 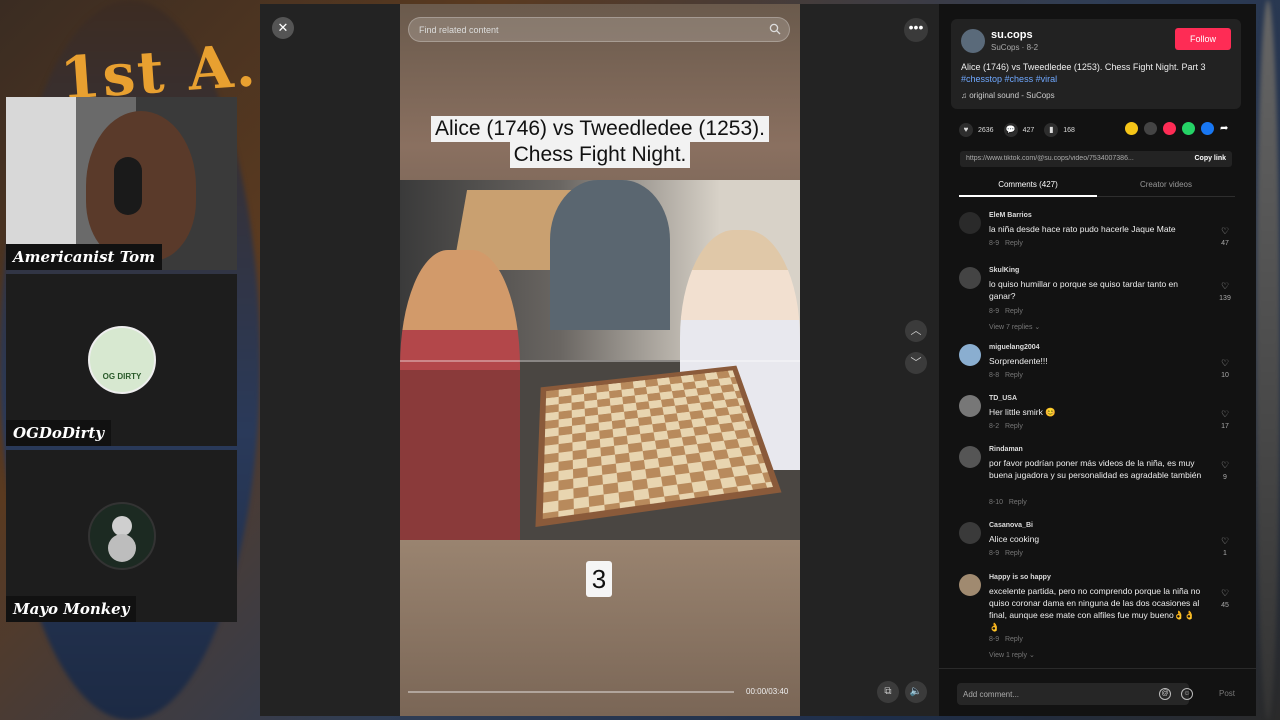 What do you see at coordinates (1169, 128) in the screenshot?
I see `repost-icon` at bounding box center [1169, 128].